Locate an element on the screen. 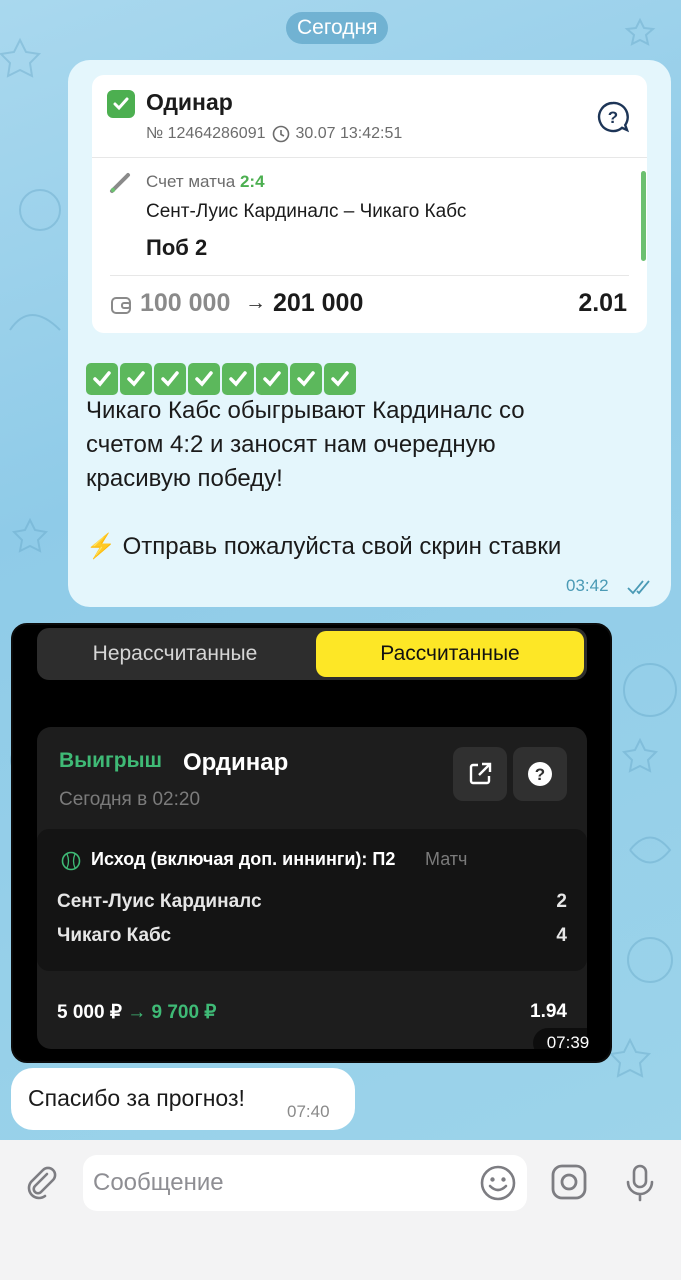 Image resolution: width=681 pixels, height=1280 pixels. tab-settled: Рассчитанные is located at coordinates (450, 654).